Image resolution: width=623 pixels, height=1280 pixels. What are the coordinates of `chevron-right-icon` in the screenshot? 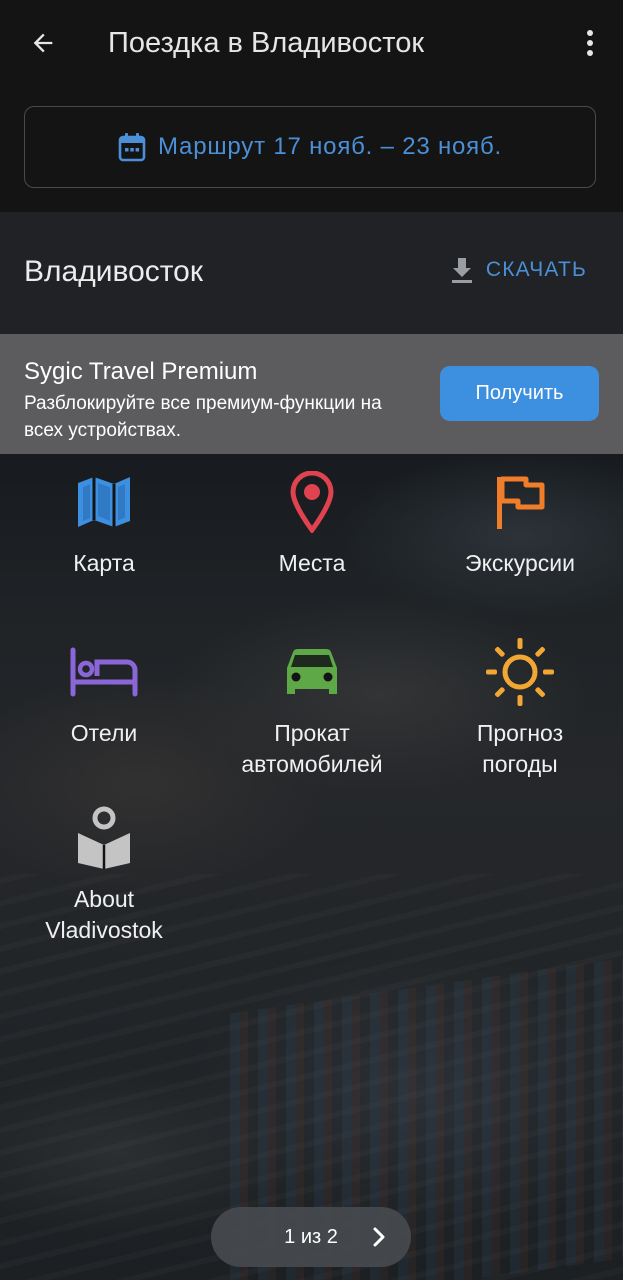 It's located at (379, 1237).